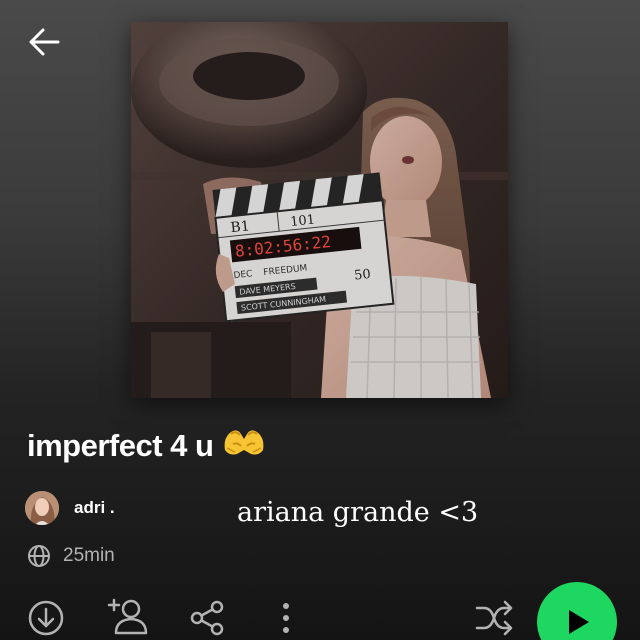 This screenshot has width=640, height=640. What do you see at coordinates (89, 555) in the screenshot?
I see `playlist-duration: 25min` at bounding box center [89, 555].